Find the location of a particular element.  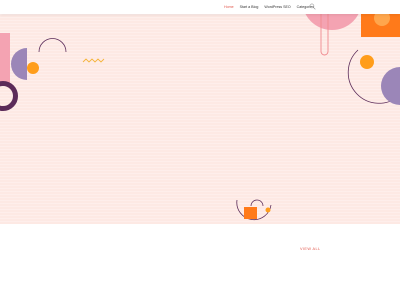

bottom-orange-square-shape is located at coordinates (250, 213).